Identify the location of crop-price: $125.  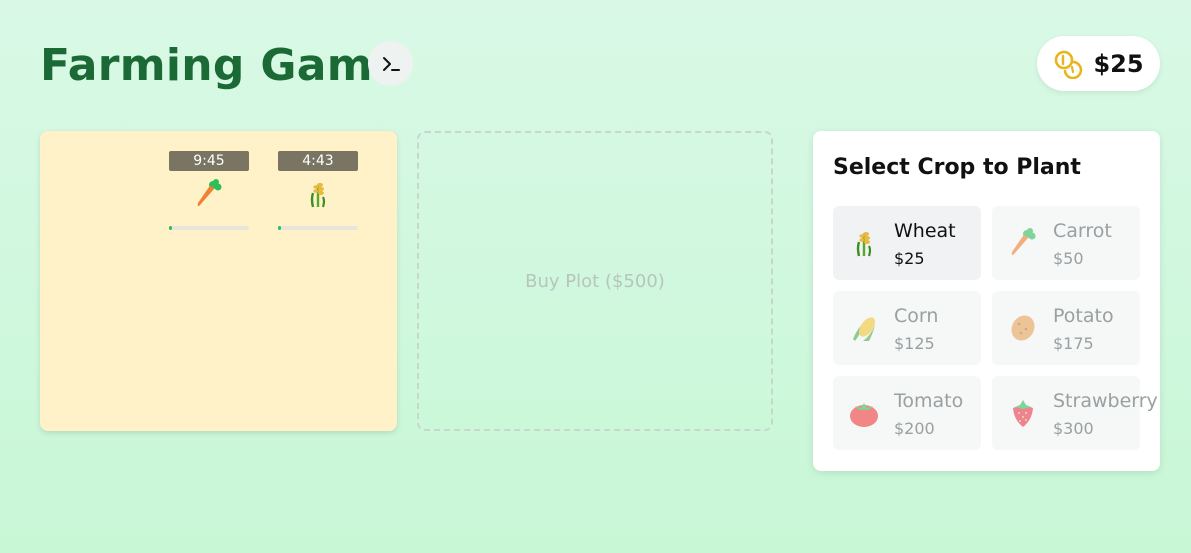
(914, 343).